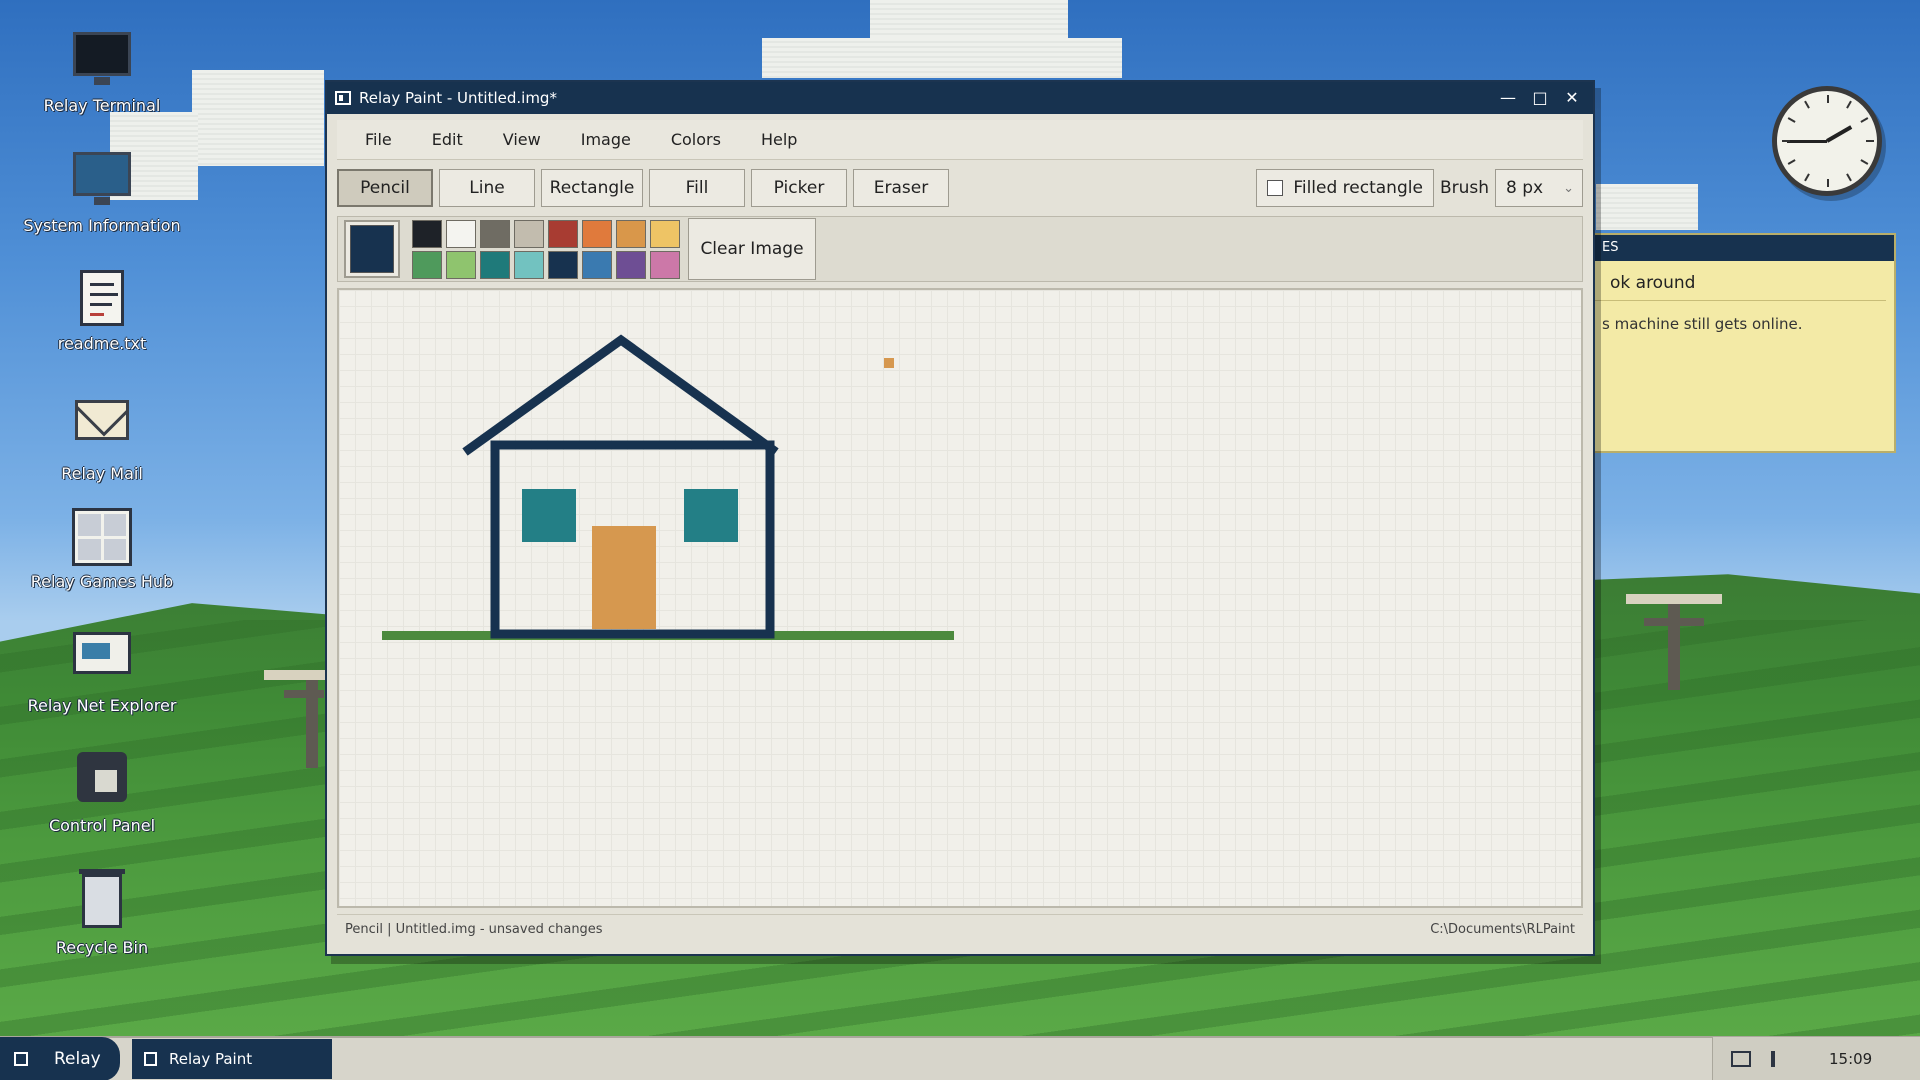  What do you see at coordinates (102, 662) in the screenshot?
I see `net-explorer-icon` at bounding box center [102, 662].